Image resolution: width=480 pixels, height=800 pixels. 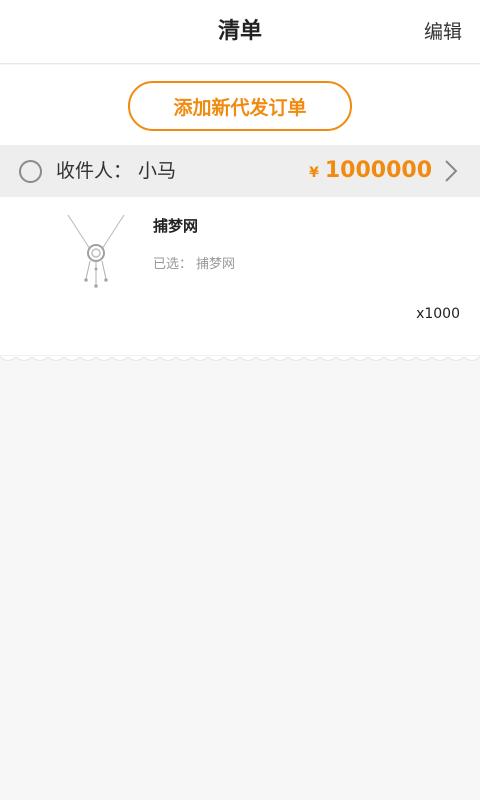 I want to click on top-bar: 清单 编辑, so click(x=240, y=32).